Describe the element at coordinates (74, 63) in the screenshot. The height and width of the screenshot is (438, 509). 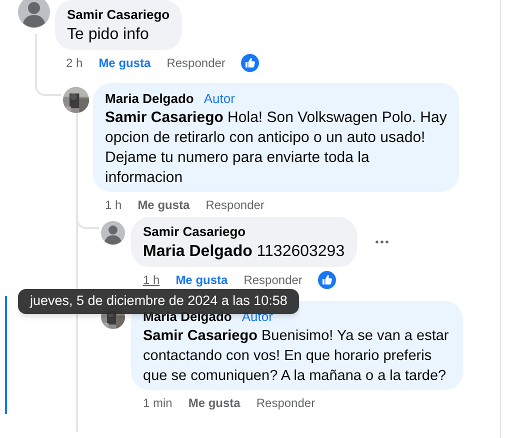
I see `timestamp-link: 2 h` at that location.